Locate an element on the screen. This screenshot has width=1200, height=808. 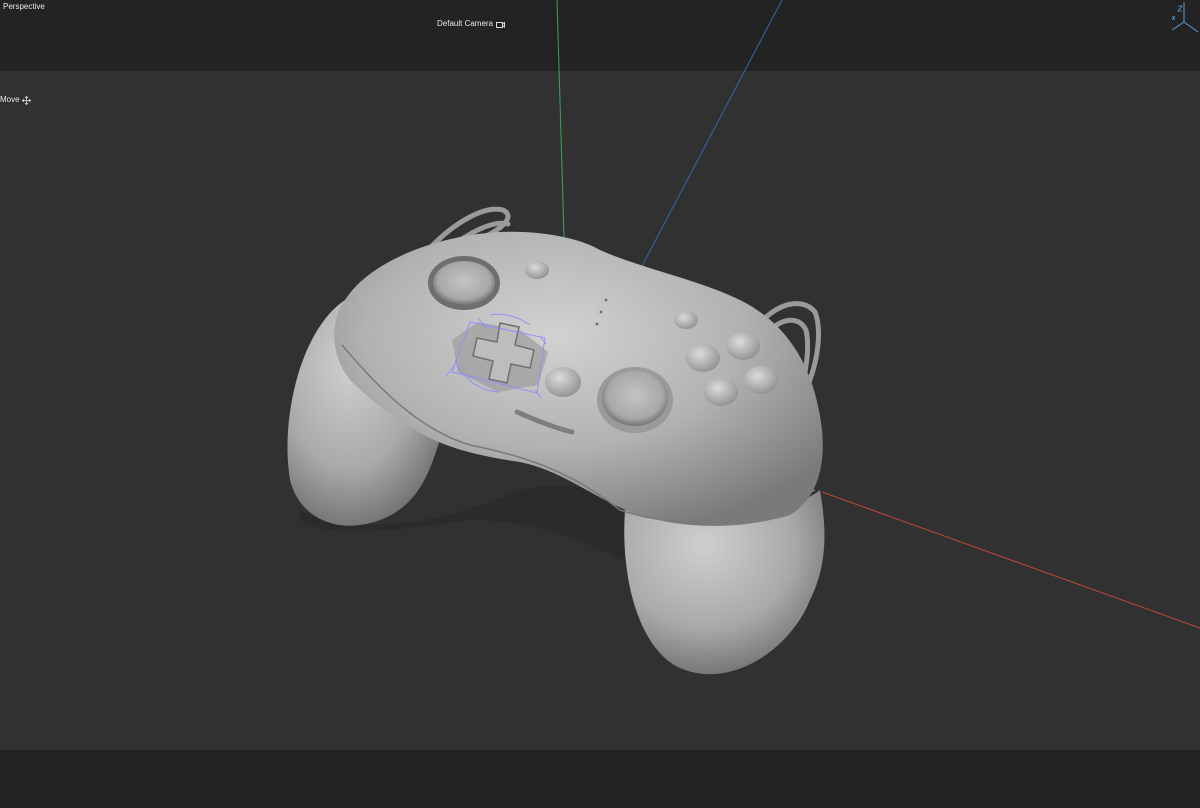
axis-x-line is located at coordinates (1010, 560).